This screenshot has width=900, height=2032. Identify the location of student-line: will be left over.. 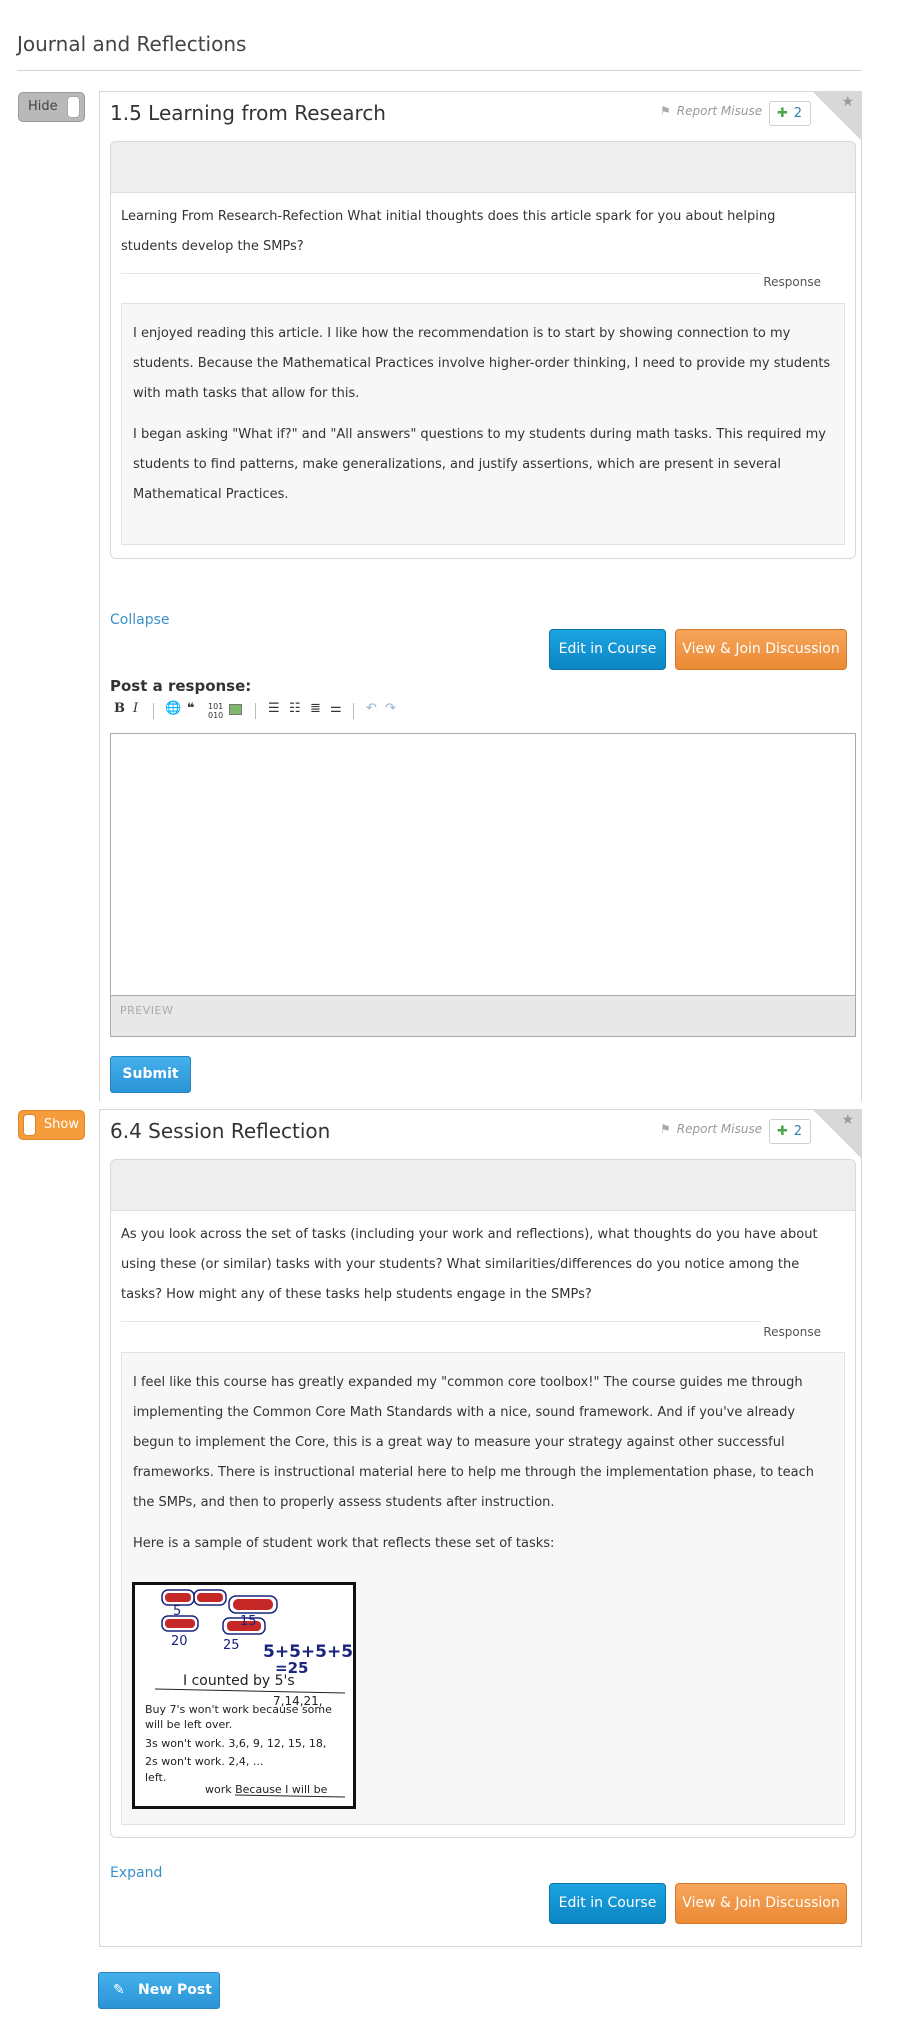
(188, 1724).